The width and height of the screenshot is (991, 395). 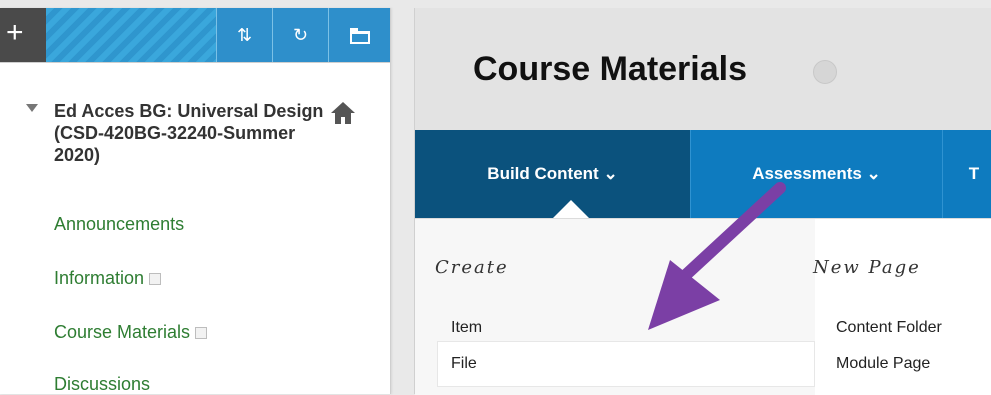 I want to click on refresh-icon: ↻, so click(x=300, y=35).